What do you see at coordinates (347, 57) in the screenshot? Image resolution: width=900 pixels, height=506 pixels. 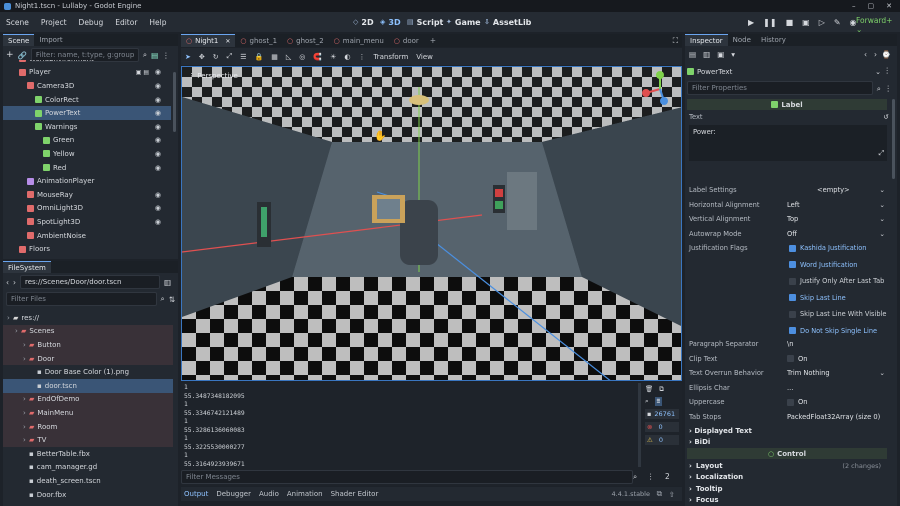 I see `environment-icon: ◐` at bounding box center [347, 57].